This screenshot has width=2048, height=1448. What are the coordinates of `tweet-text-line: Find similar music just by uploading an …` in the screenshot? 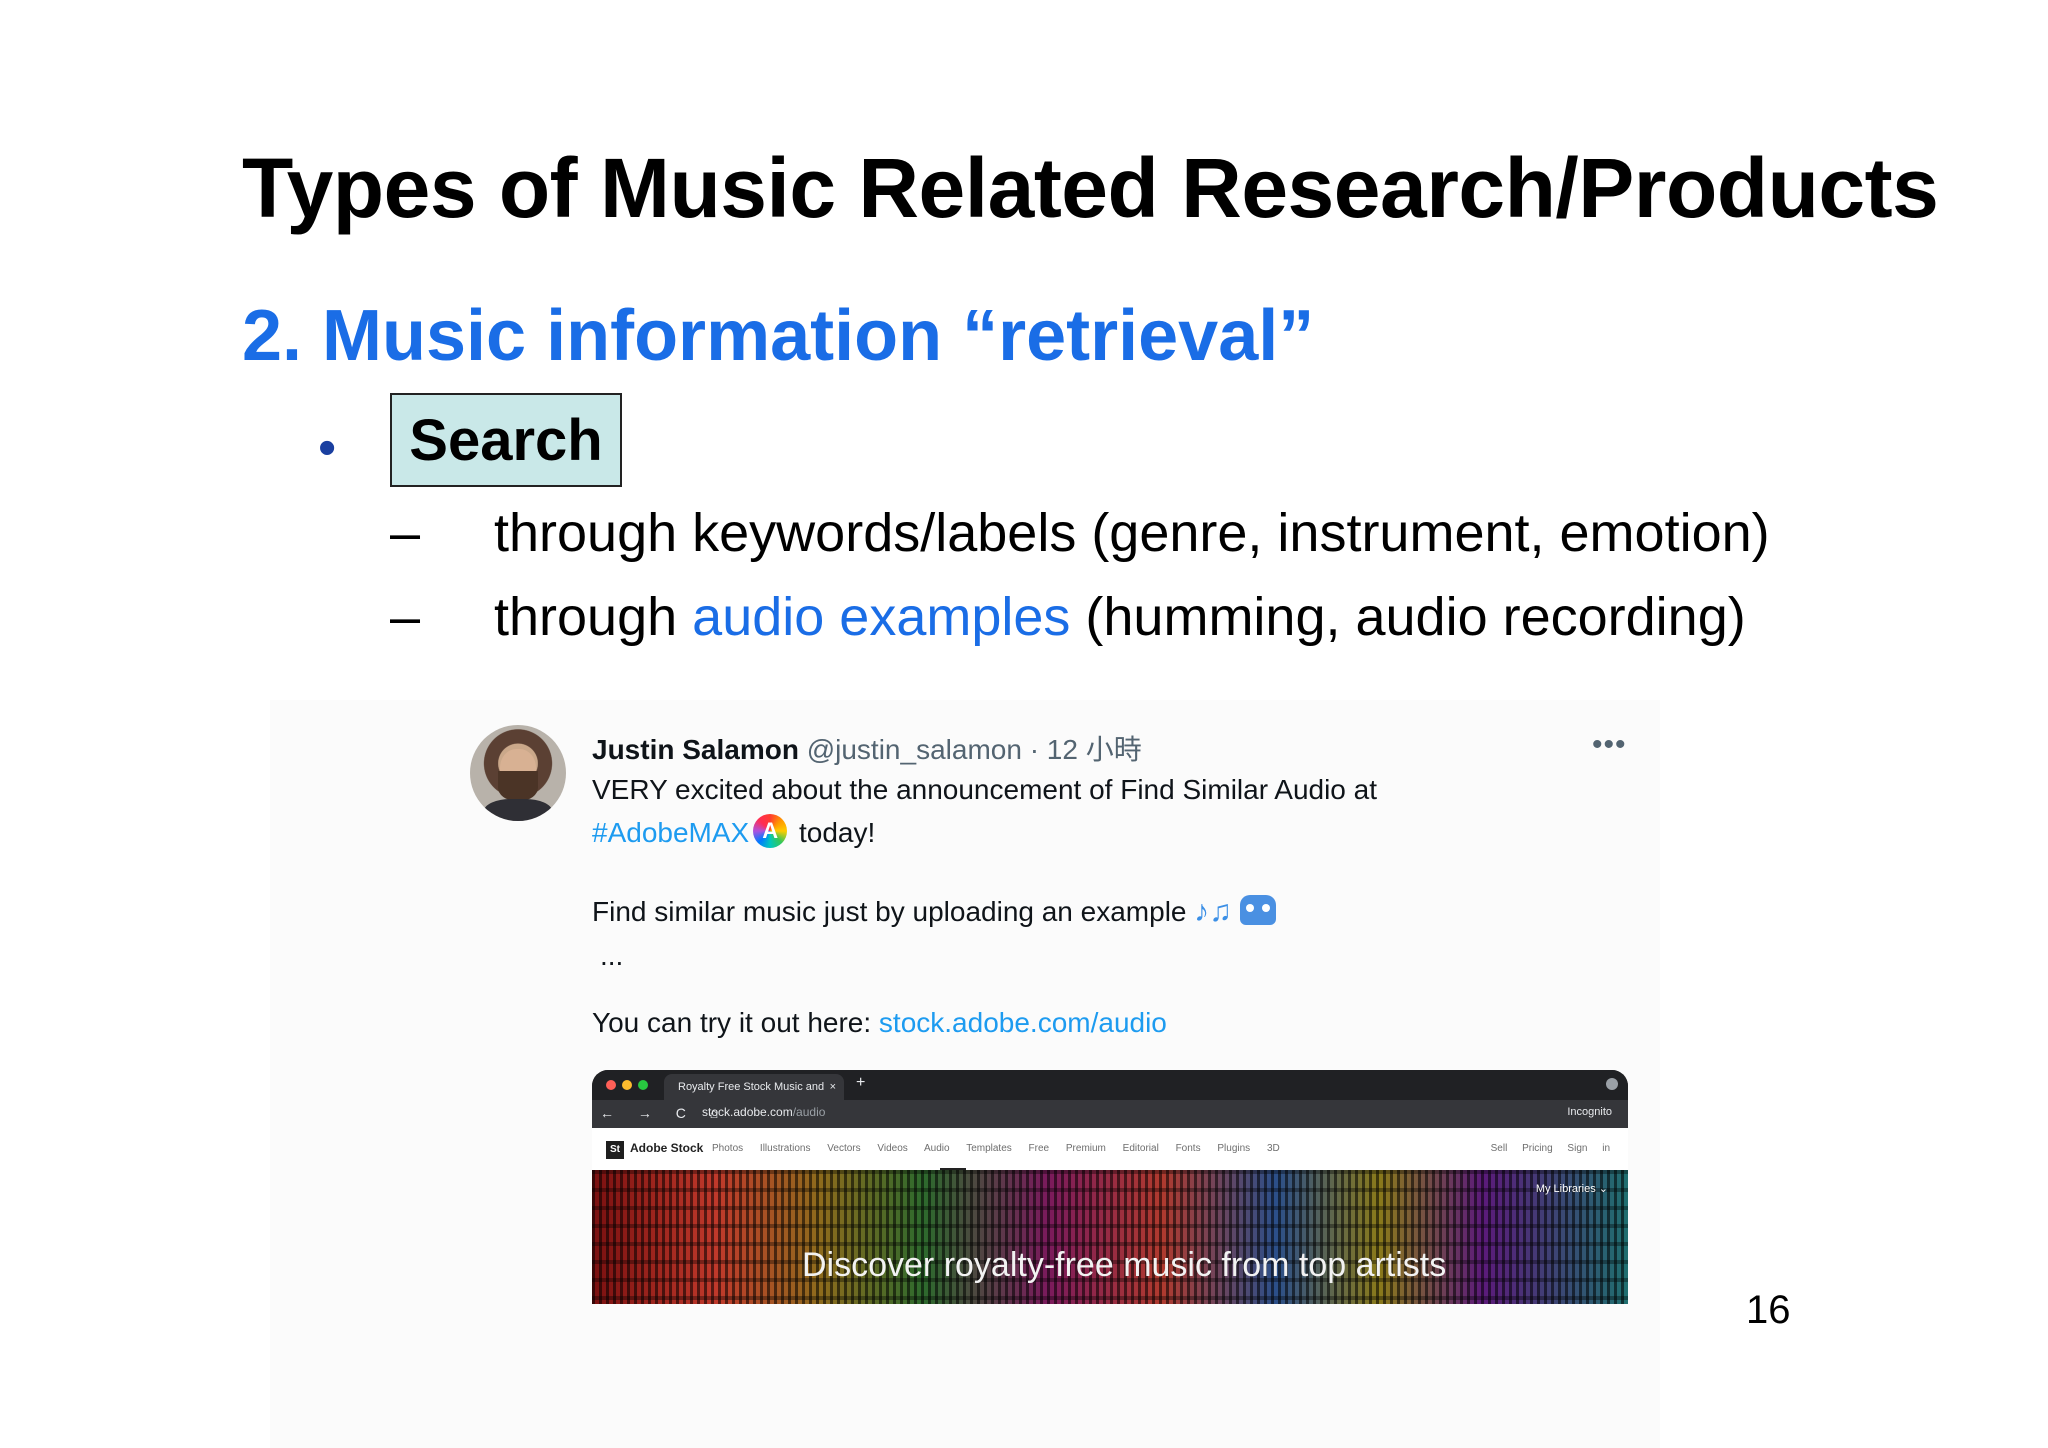 It's located at (934, 912).